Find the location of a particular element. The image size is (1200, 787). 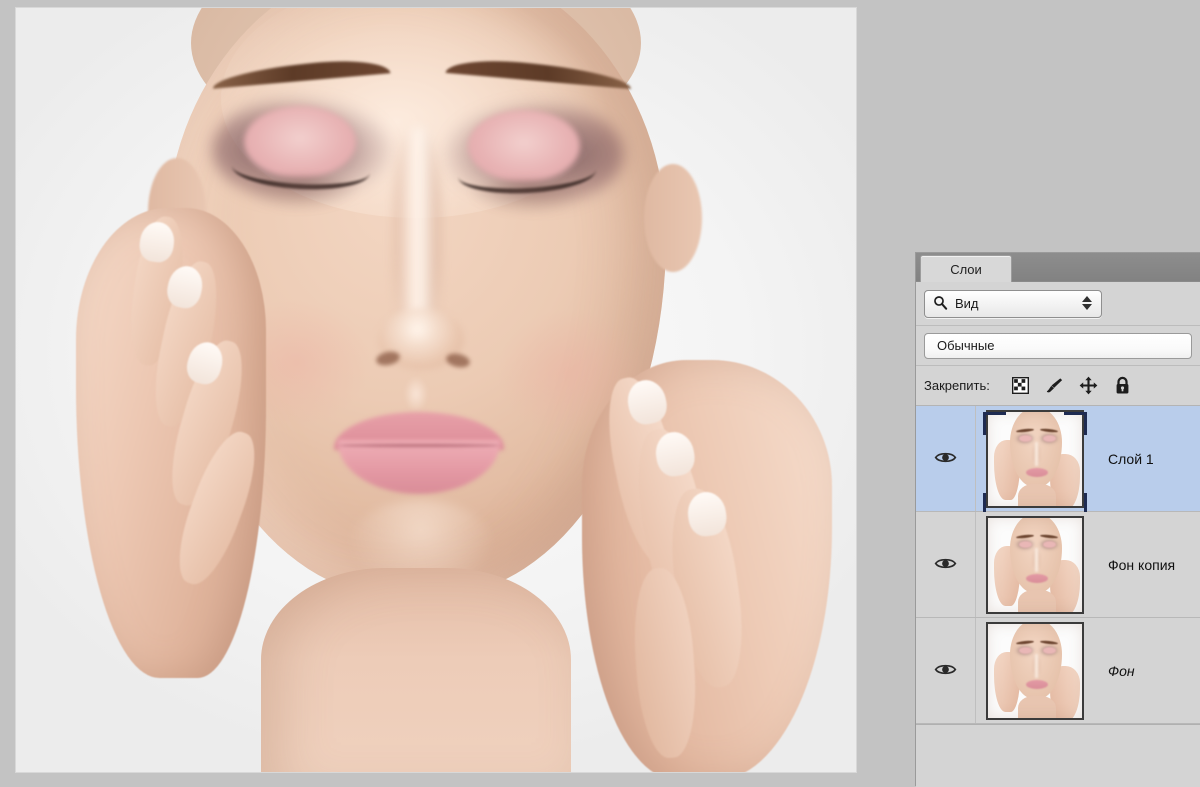

layer-row: Фон копия is located at coordinates (1058, 565).